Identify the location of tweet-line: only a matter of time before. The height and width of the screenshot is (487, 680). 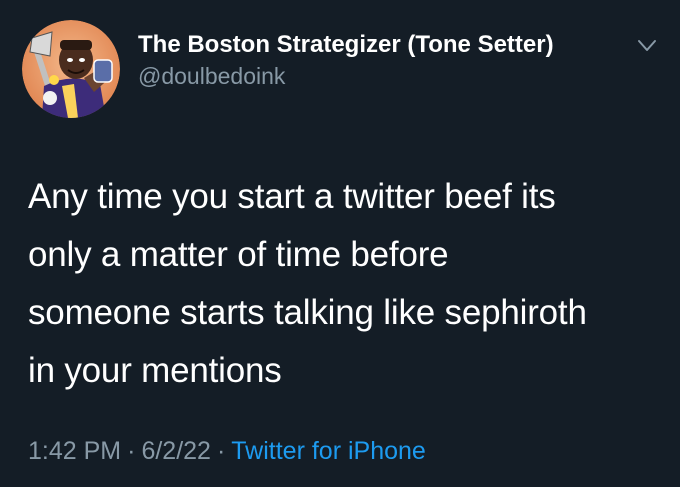
(238, 254).